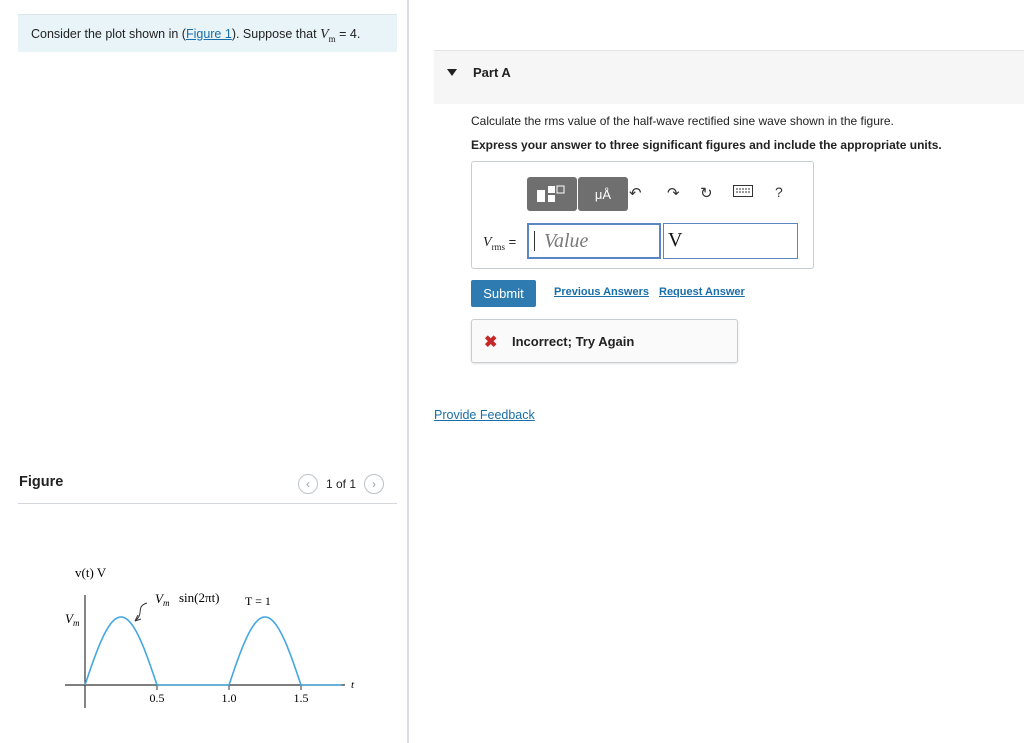 The width and height of the screenshot is (1024, 743). What do you see at coordinates (503, 293) in the screenshot?
I see `submit-button: Submit` at bounding box center [503, 293].